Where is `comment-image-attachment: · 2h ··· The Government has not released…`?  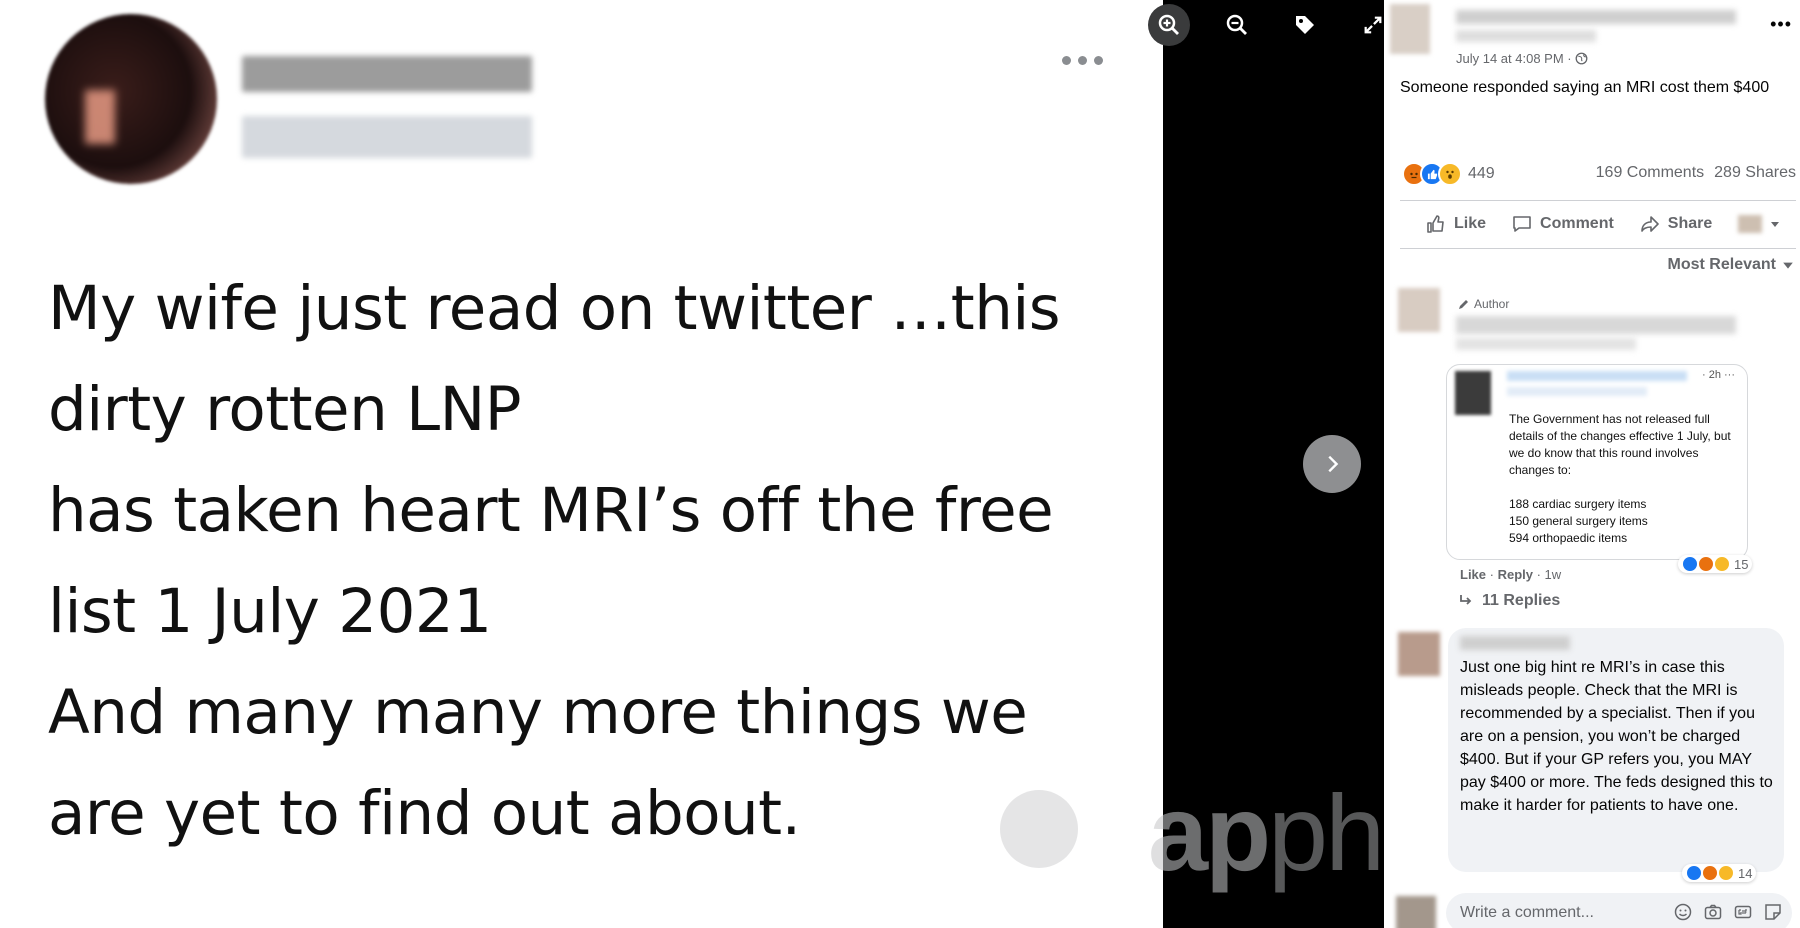 comment-image-attachment: · 2h ··· The Government has not released… is located at coordinates (1597, 462).